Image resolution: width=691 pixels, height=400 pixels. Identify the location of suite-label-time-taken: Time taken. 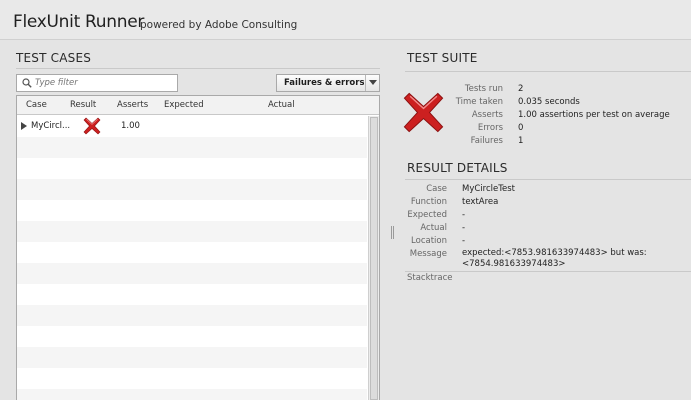
(479, 102).